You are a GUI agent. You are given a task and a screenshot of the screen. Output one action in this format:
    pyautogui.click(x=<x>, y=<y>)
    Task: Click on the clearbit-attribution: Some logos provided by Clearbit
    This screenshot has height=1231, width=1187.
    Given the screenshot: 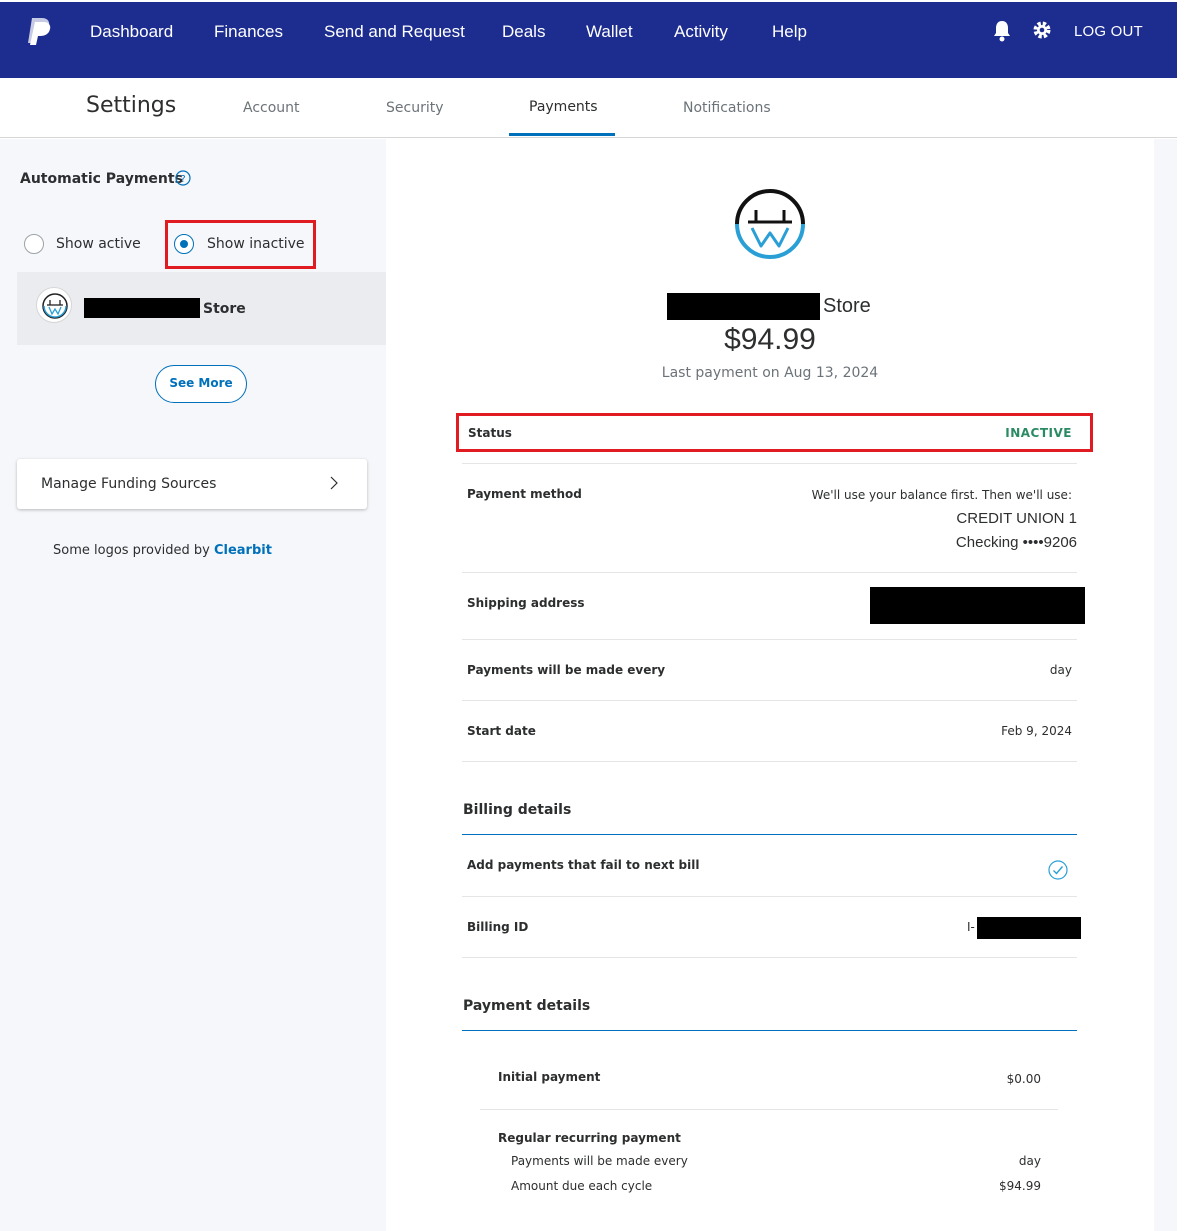 What is the action you would take?
    pyautogui.click(x=162, y=550)
    